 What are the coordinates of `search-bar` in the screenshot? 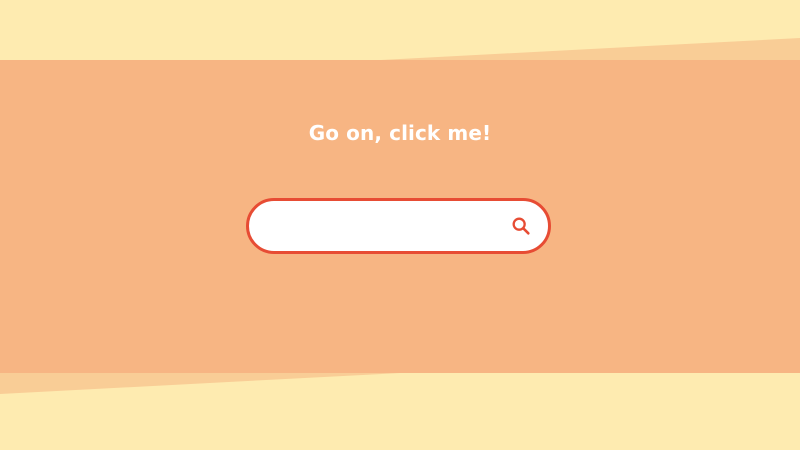 It's located at (398, 226).